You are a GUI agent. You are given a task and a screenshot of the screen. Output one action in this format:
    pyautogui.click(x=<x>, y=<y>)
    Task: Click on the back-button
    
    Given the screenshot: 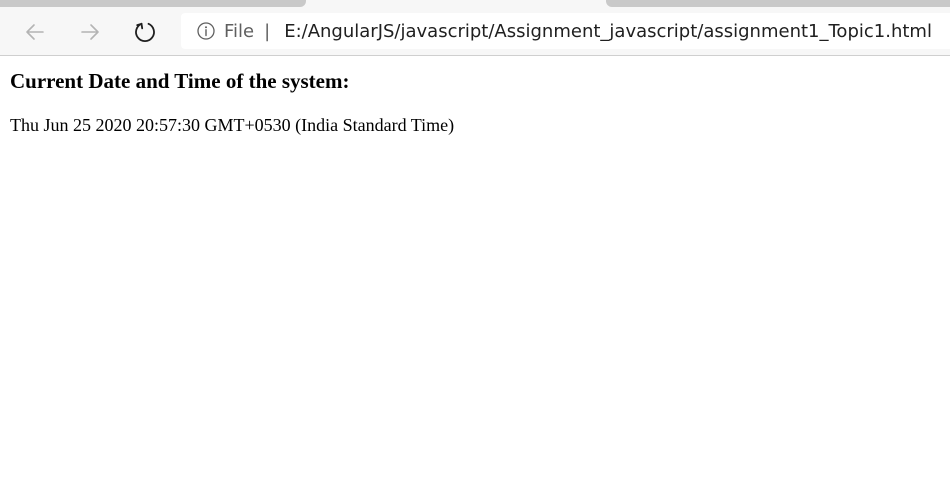 What is the action you would take?
    pyautogui.click(x=35, y=32)
    